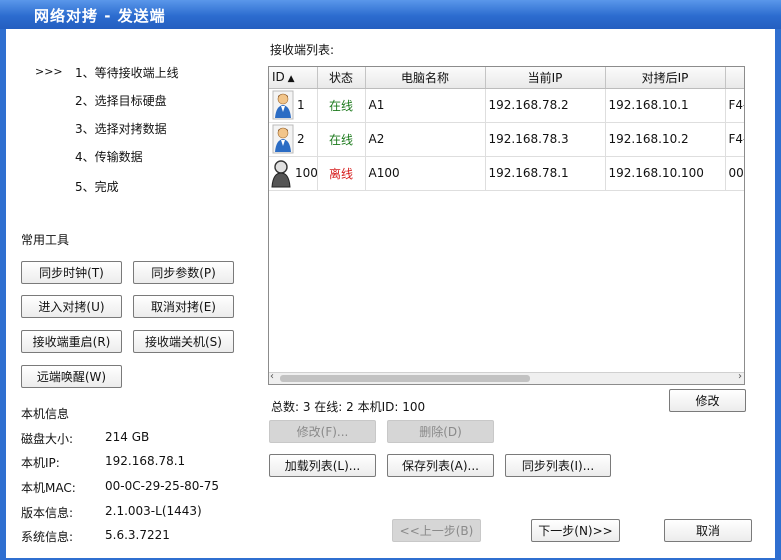 The image size is (781, 560). What do you see at coordinates (425, 173) in the screenshot?
I see `row-computer-name: A100` at bounding box center [425, 173].